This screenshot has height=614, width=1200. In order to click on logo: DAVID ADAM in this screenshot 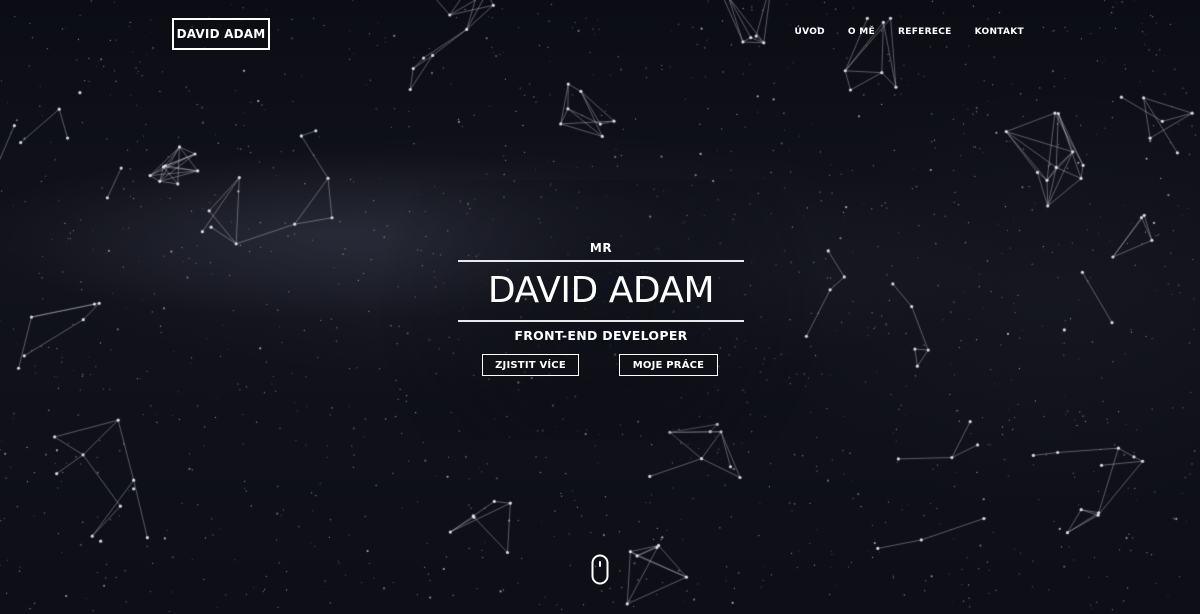, I will do `click(221, 34)`.